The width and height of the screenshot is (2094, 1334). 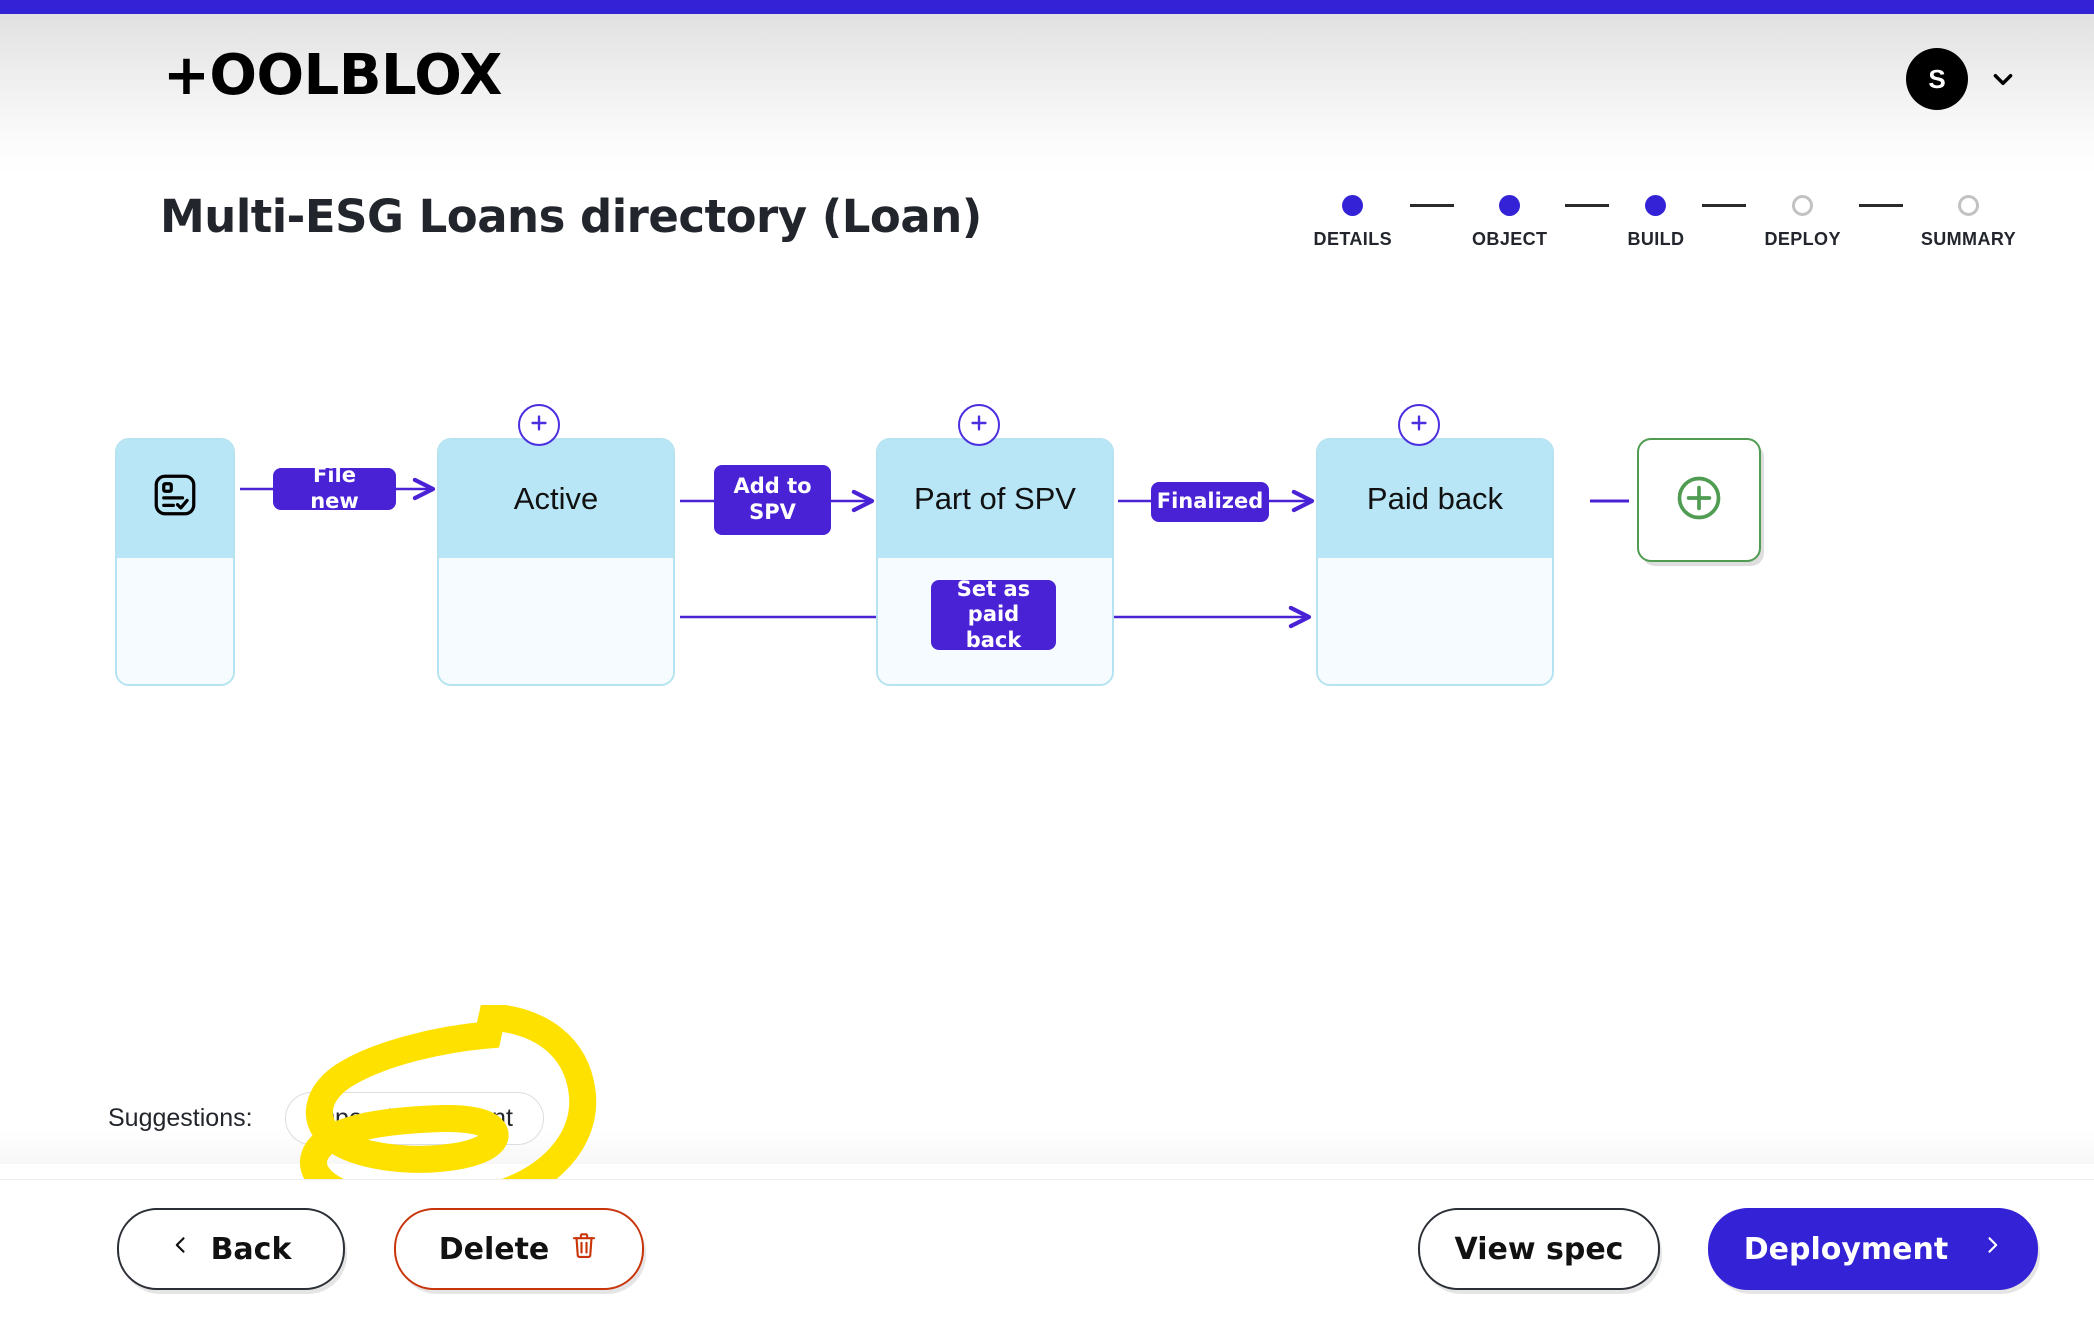 What do you see at coordinates (995, 499) in the screenshot?
I see `workflow-state-label: Part of SPV` at bounding box center [995, 499].